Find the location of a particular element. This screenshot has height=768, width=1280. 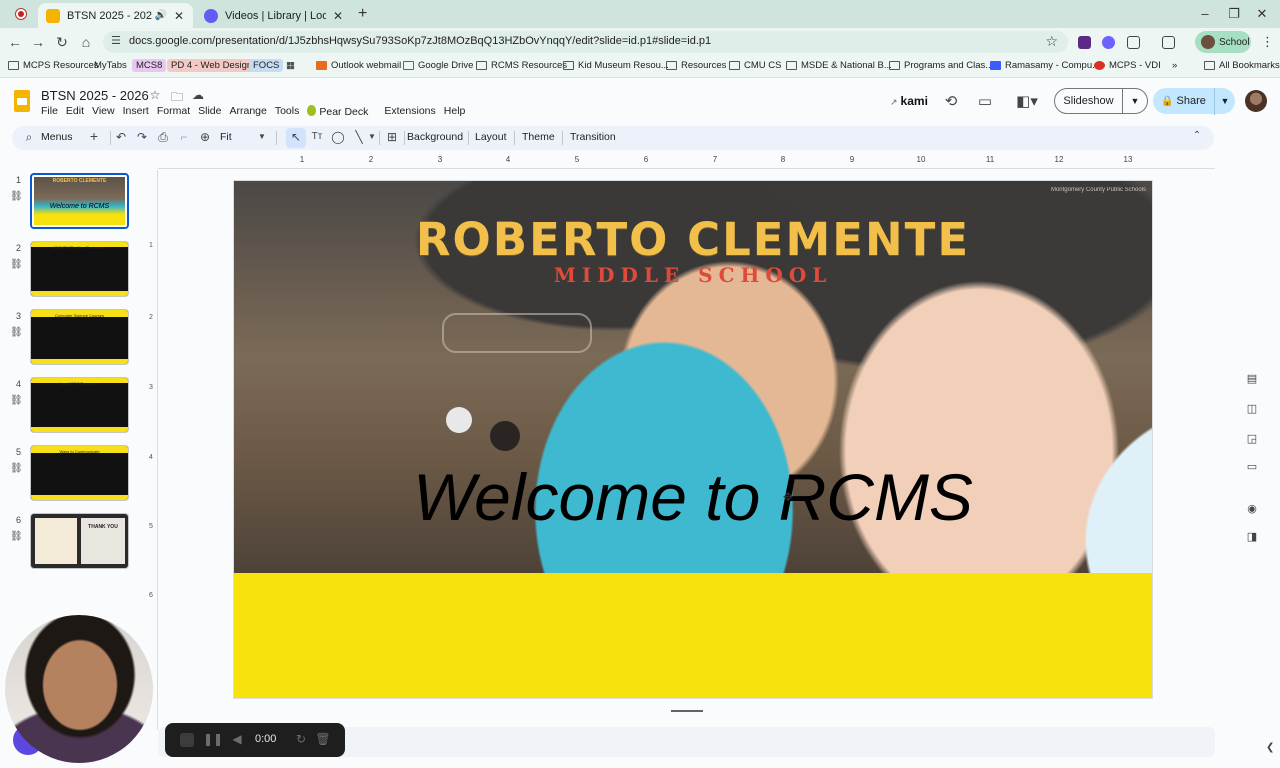

new-slide-icon: + is located at coordinates (94, 136).